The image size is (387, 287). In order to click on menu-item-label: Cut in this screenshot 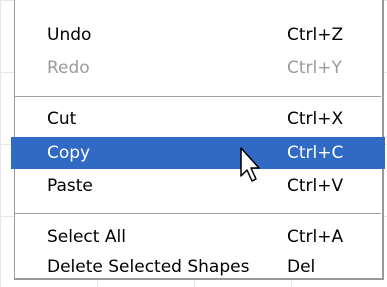, I will do `click(62, 119)`.